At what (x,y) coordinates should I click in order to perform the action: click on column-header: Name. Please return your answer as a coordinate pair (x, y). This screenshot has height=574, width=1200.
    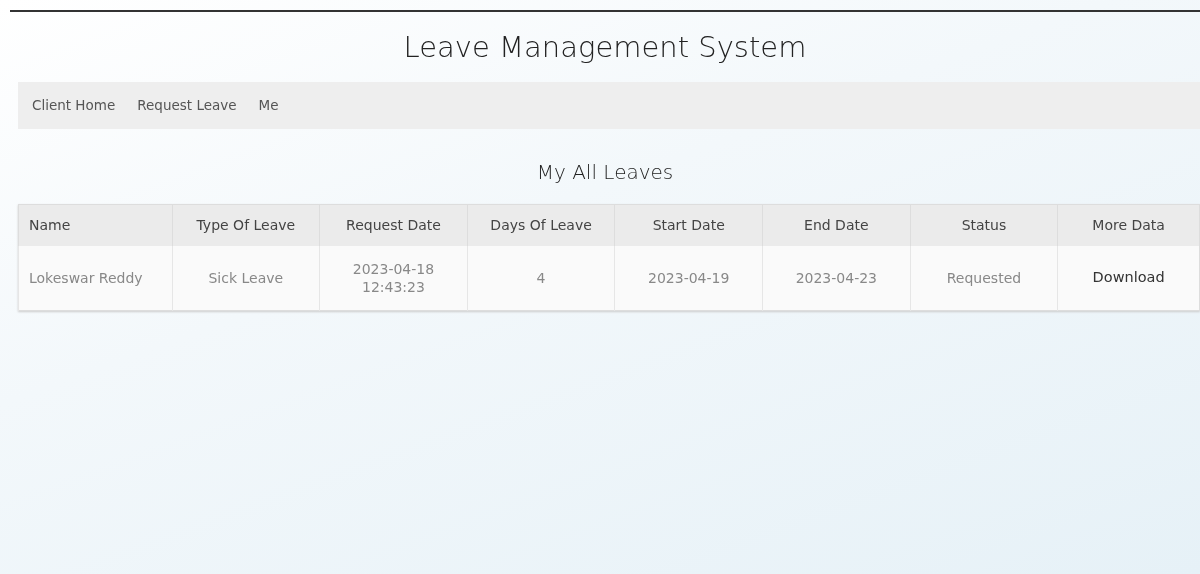
    Looking at the image, I should click on (95, 225).